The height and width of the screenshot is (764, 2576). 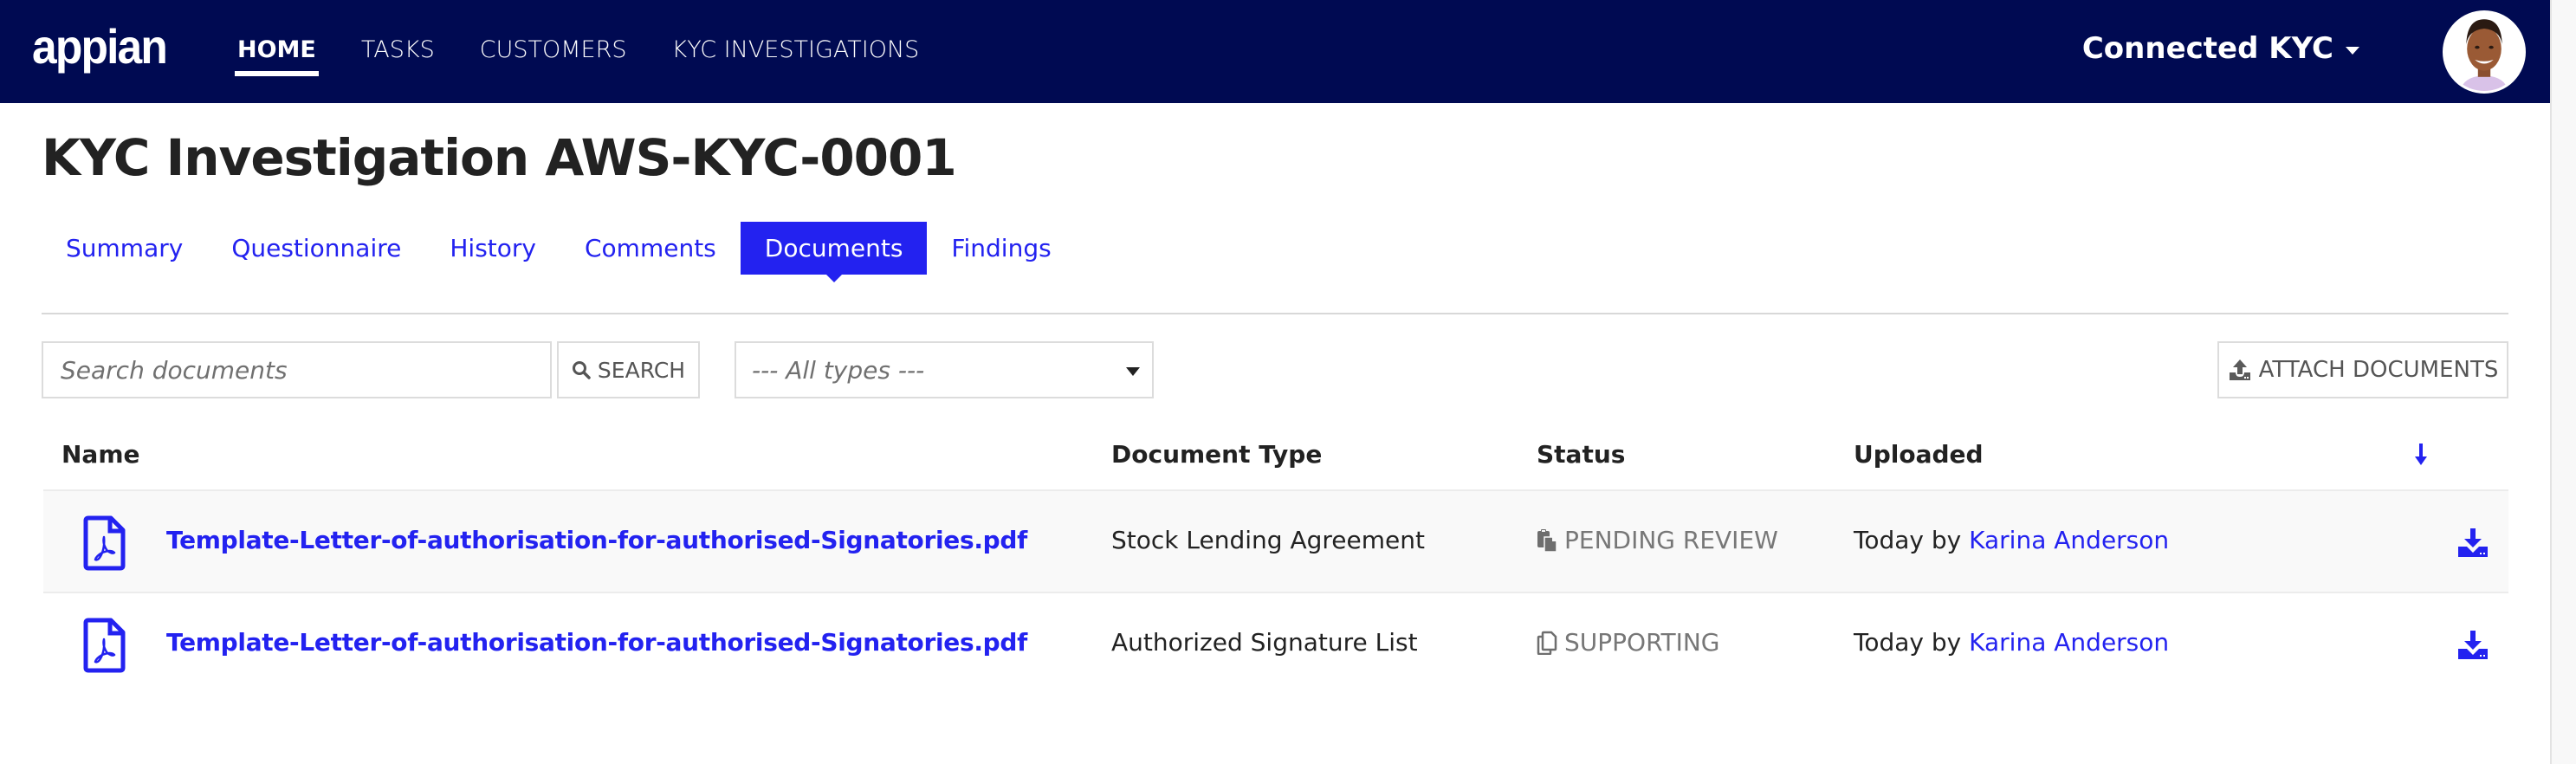 What do you see at coordinates (838, 370) in the screenshot?
I see `document-type-selected: --- All types ---` at bounding box center [838, 370].